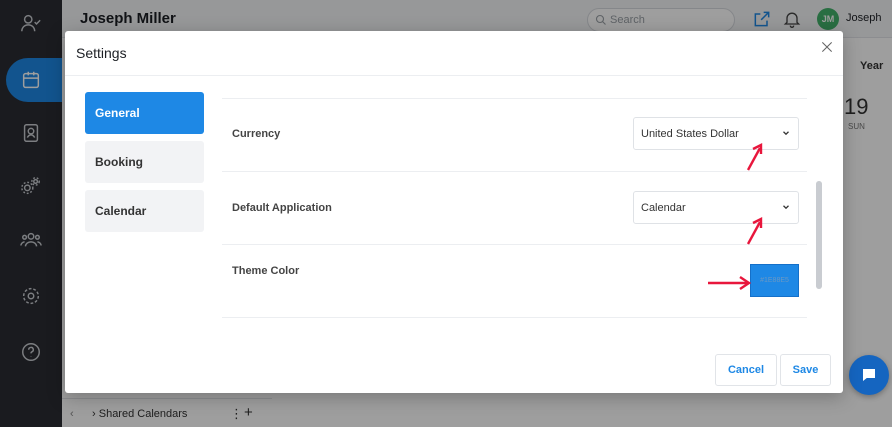 The width and height of the screenshot is (892, 427). What do you see at coordinates (144, 113) in the screenshot?
I see `tab-general: General` at bounding box center [144, 113].